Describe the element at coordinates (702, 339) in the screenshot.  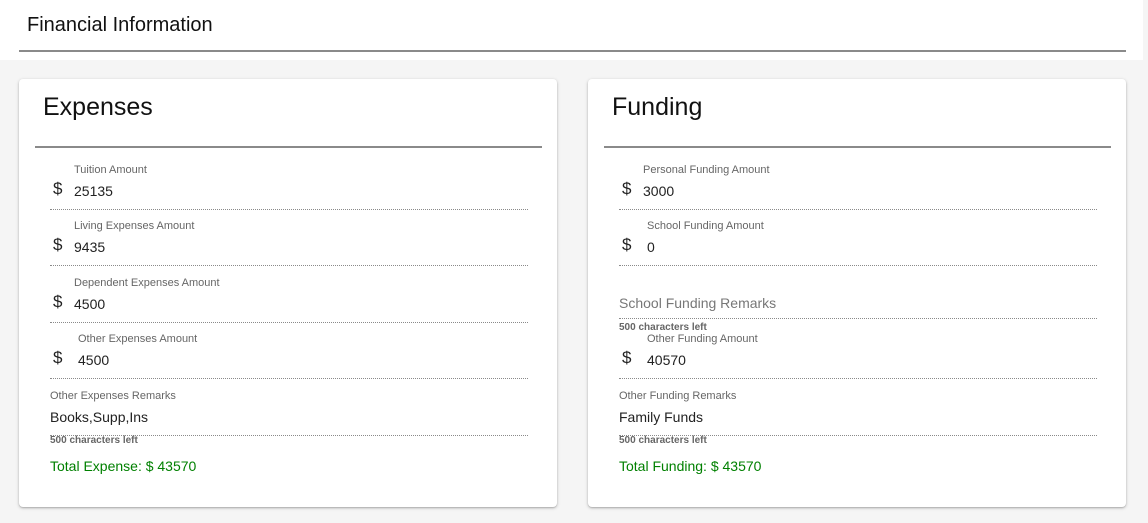
I see `other-funding-amount-label: Other Funding Amount` at that location.